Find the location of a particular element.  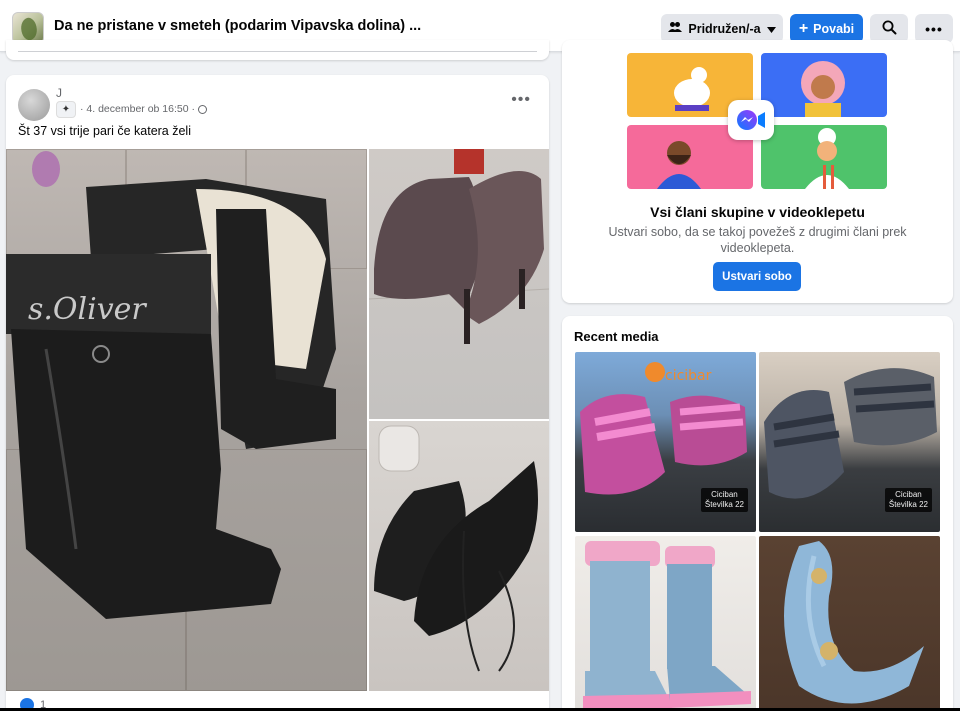

ellipsis-icon: ••• is located at coordinates (934, 28).